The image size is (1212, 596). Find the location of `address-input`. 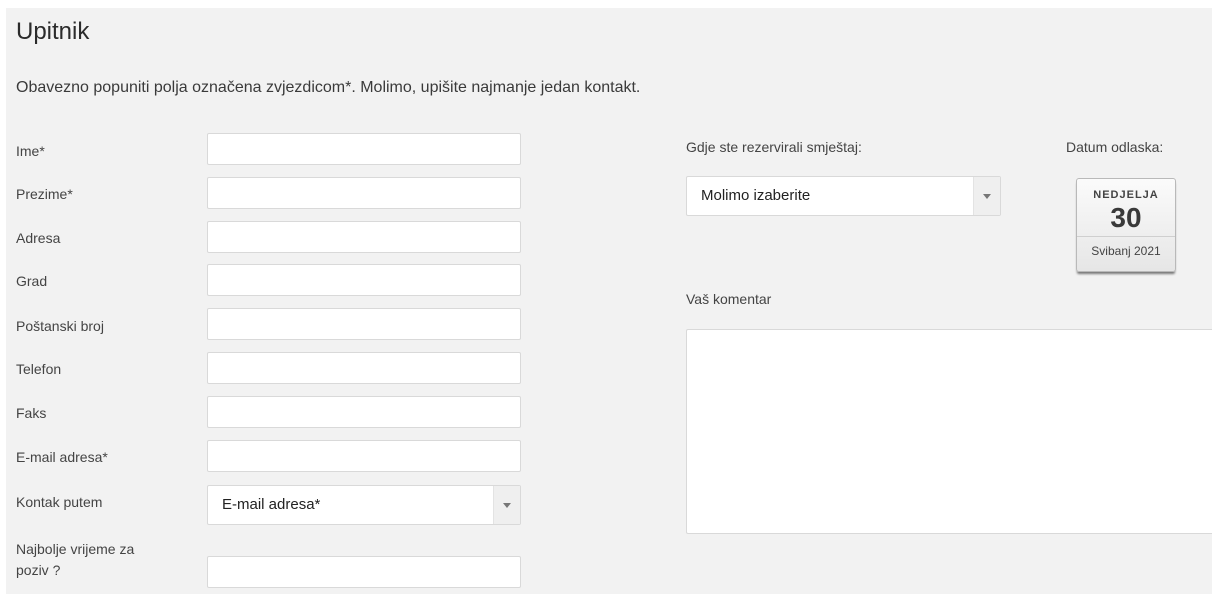

address-input is located at coordinates (364, 237).